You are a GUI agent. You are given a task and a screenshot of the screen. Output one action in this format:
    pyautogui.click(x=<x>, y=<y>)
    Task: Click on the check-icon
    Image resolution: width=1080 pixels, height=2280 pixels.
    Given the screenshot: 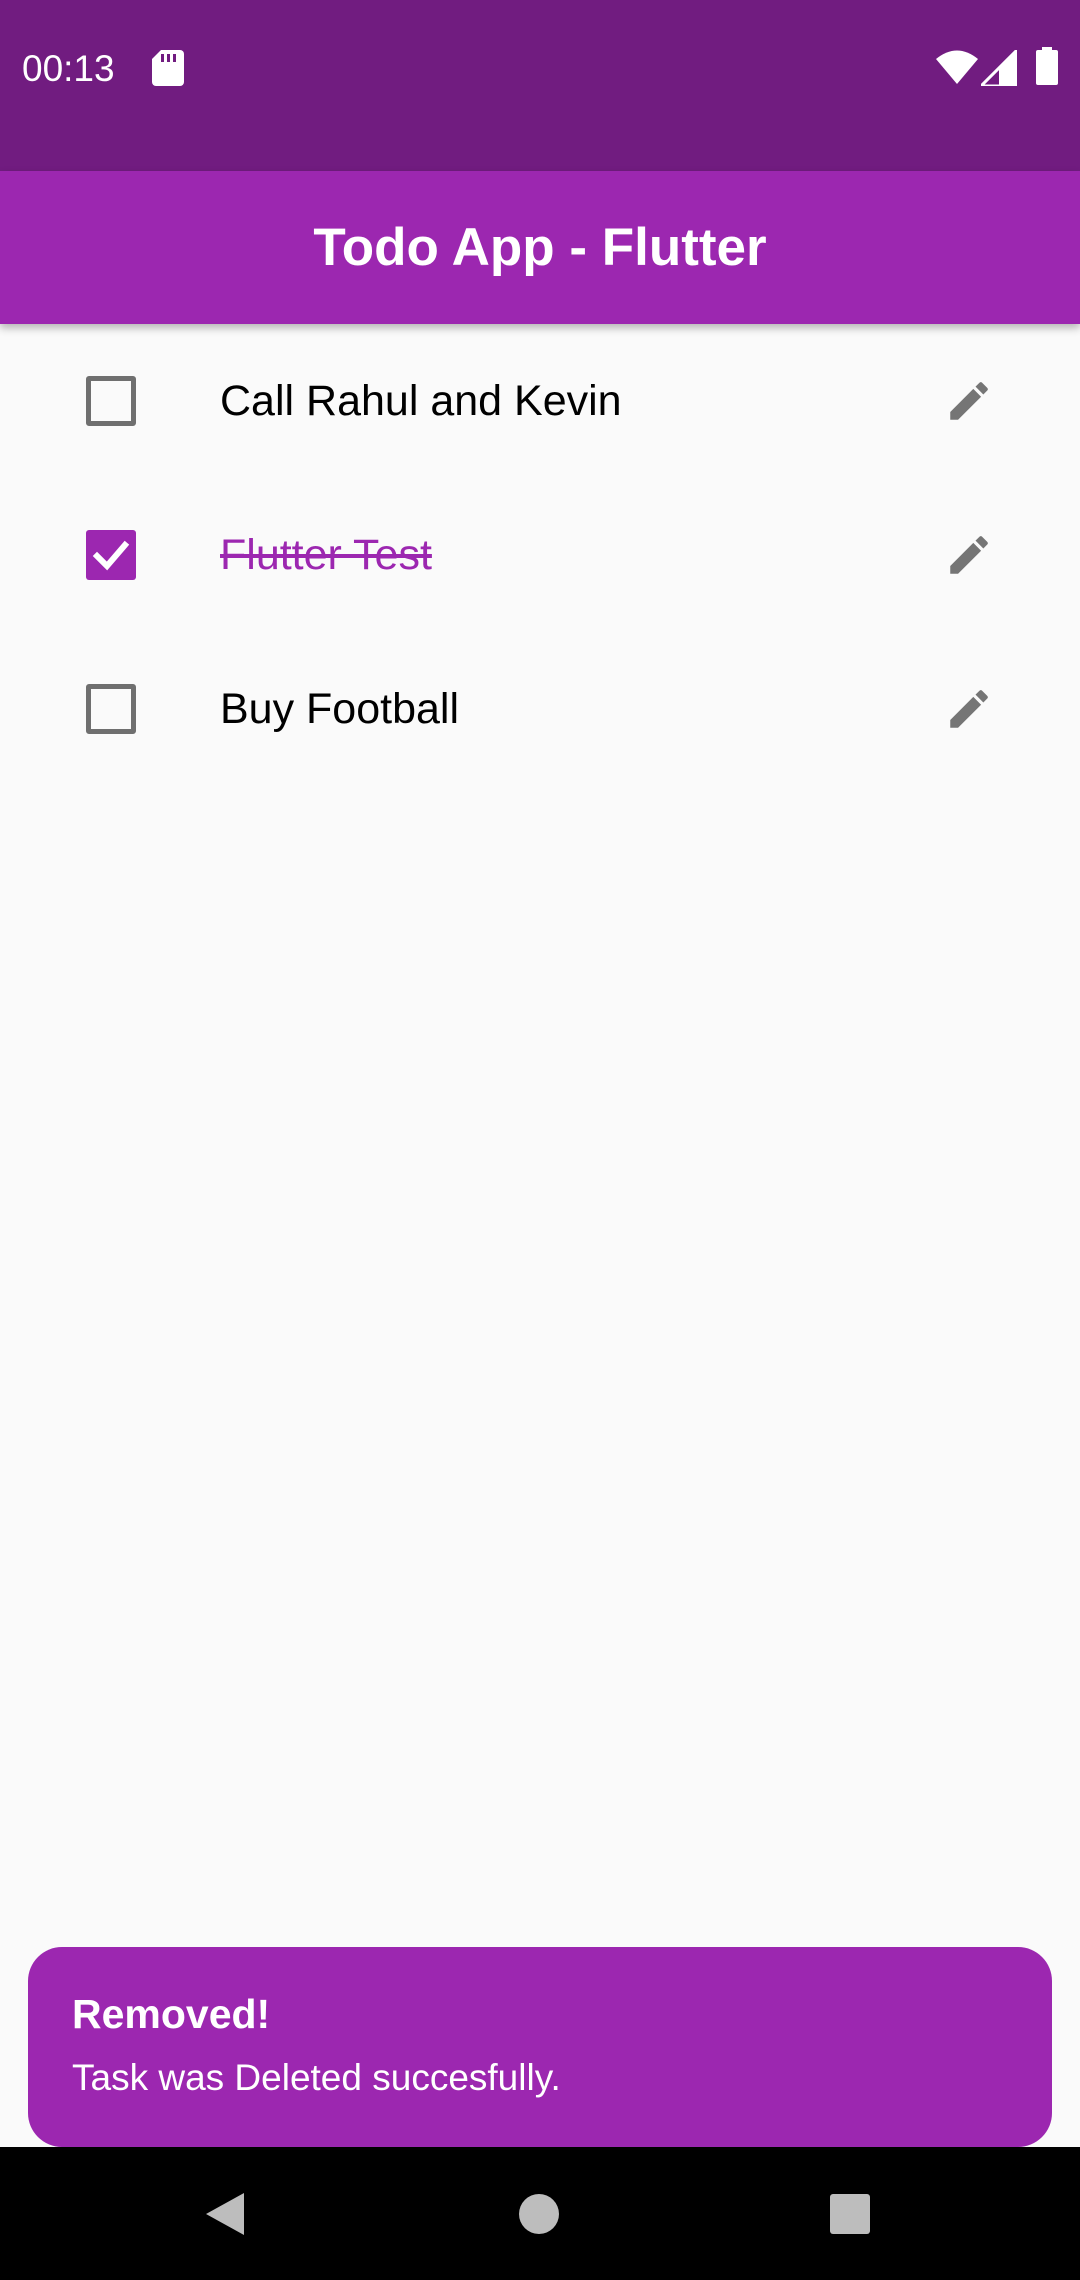 What is the action you would take?
    pyautogui.click(x=111, y=555)
    